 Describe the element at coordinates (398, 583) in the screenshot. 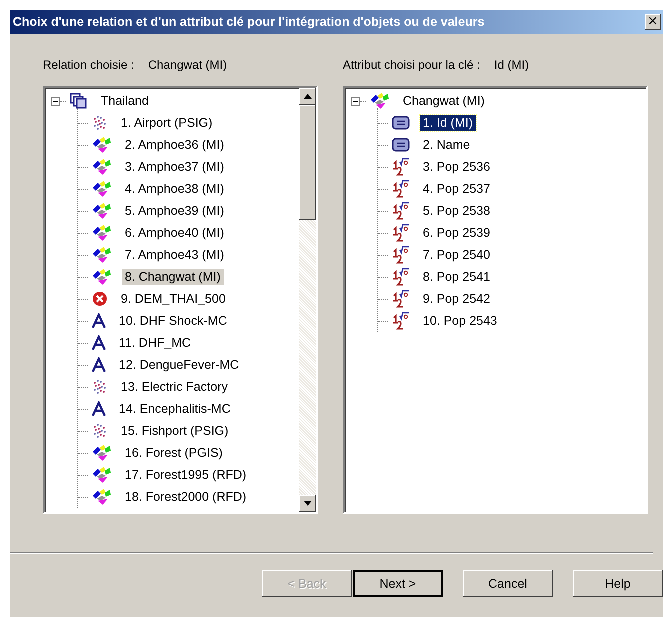

I see `dialog-button: Next >` at that location.